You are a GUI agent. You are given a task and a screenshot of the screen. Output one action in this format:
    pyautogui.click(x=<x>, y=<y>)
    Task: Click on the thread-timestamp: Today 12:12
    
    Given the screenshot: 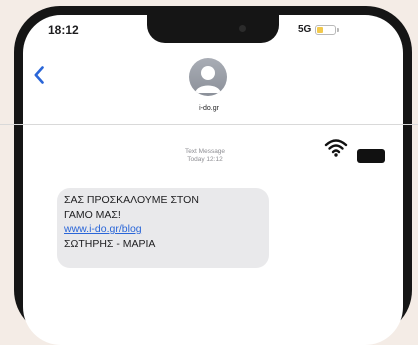 What is the action you would take?
    pyautogui.click(x=205, y=159)
    